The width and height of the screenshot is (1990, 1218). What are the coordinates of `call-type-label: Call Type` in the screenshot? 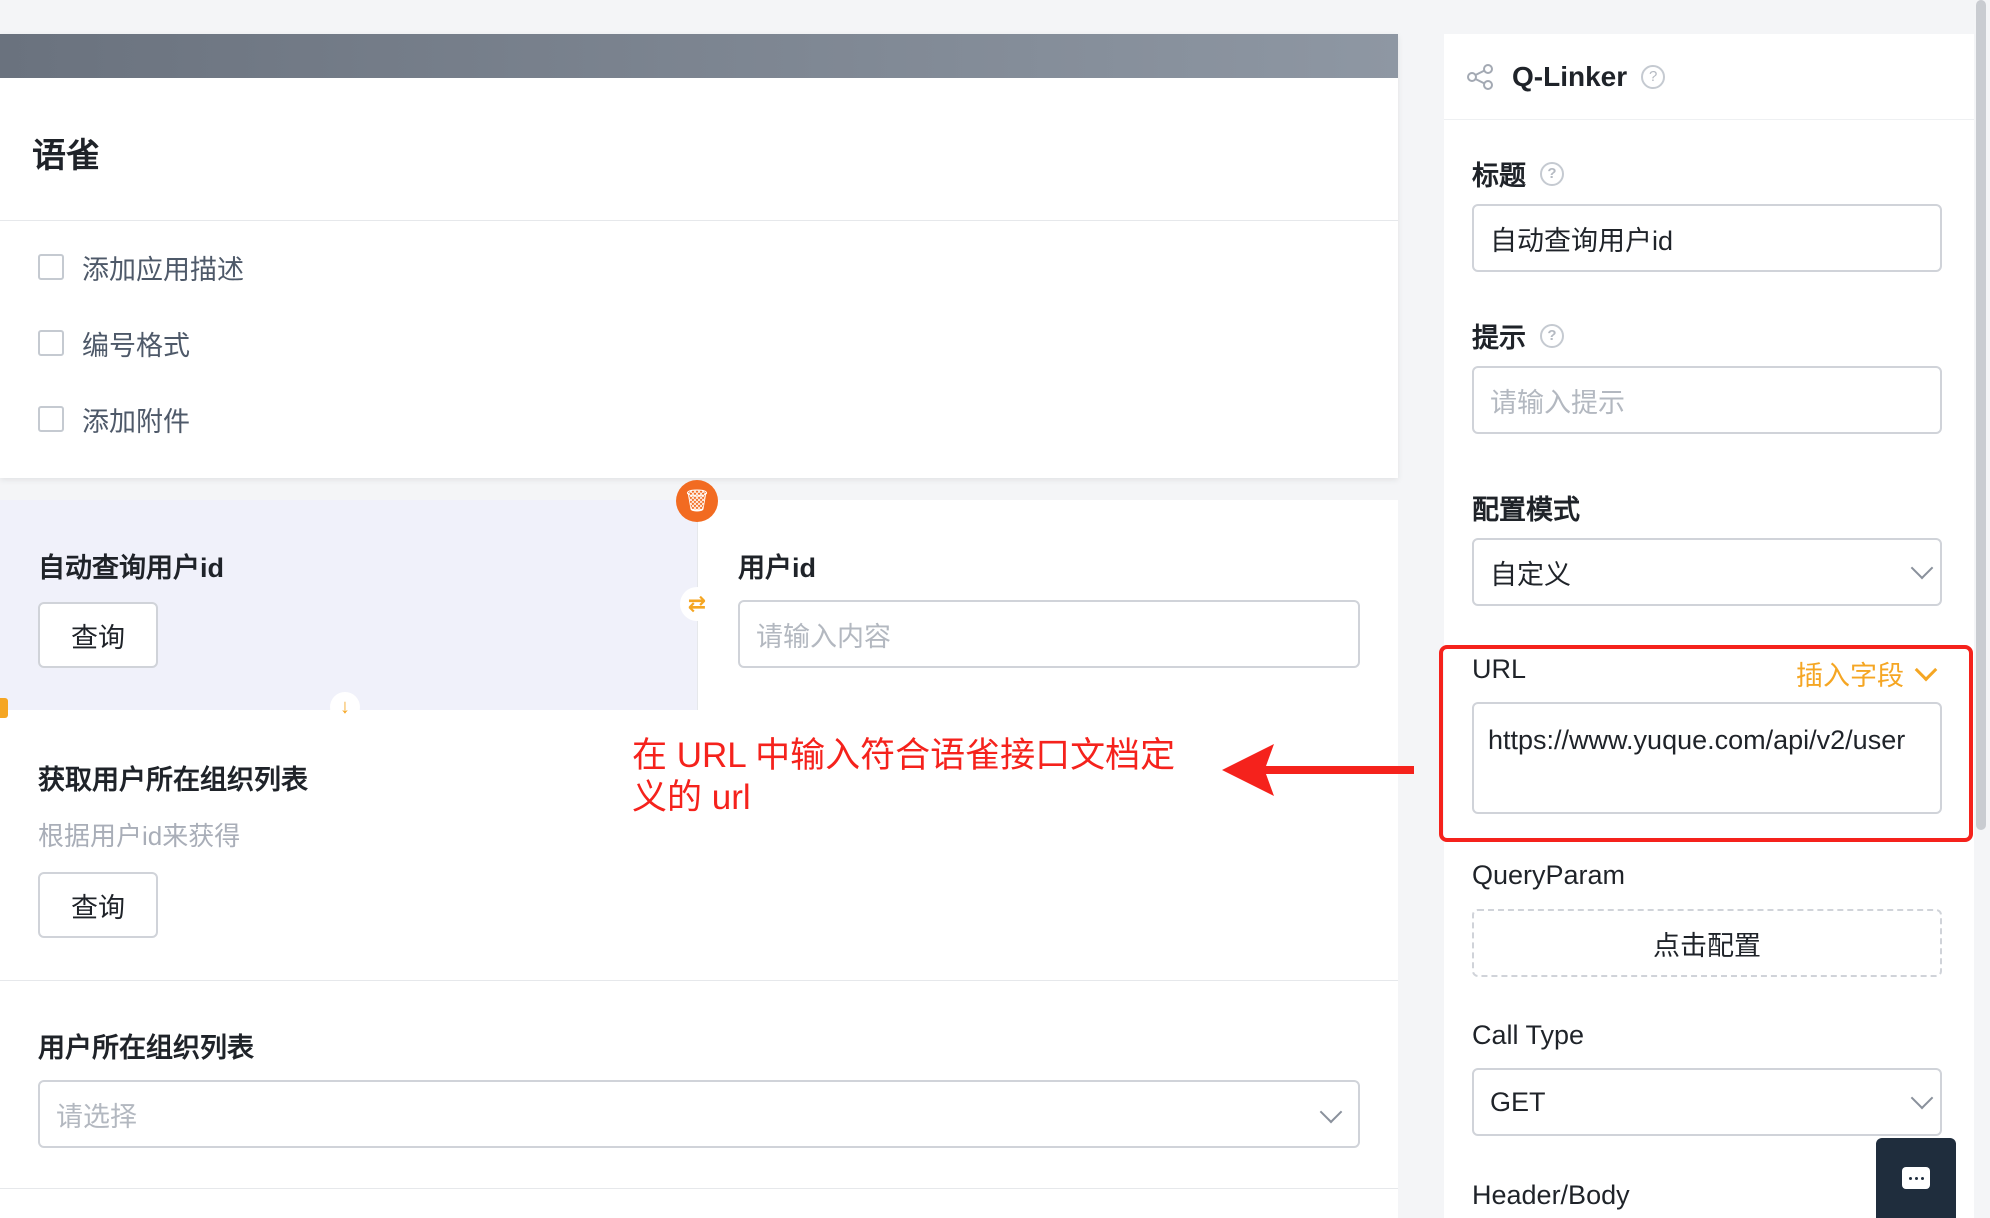 It's located at (1528, 1035).